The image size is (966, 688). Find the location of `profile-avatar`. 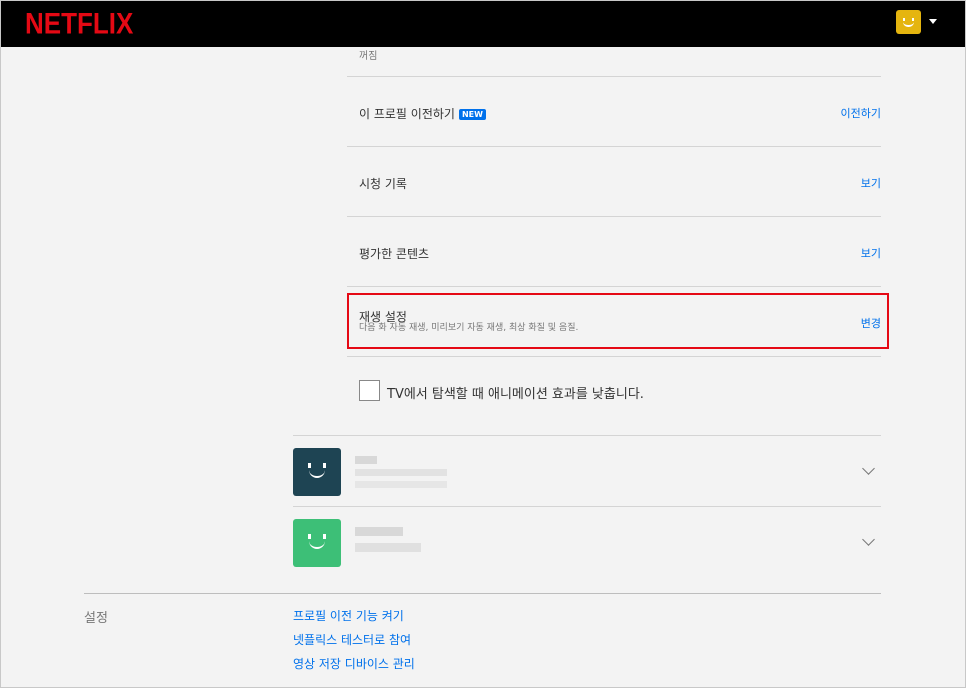

profile-avatar is located at coordinates (908, 22).